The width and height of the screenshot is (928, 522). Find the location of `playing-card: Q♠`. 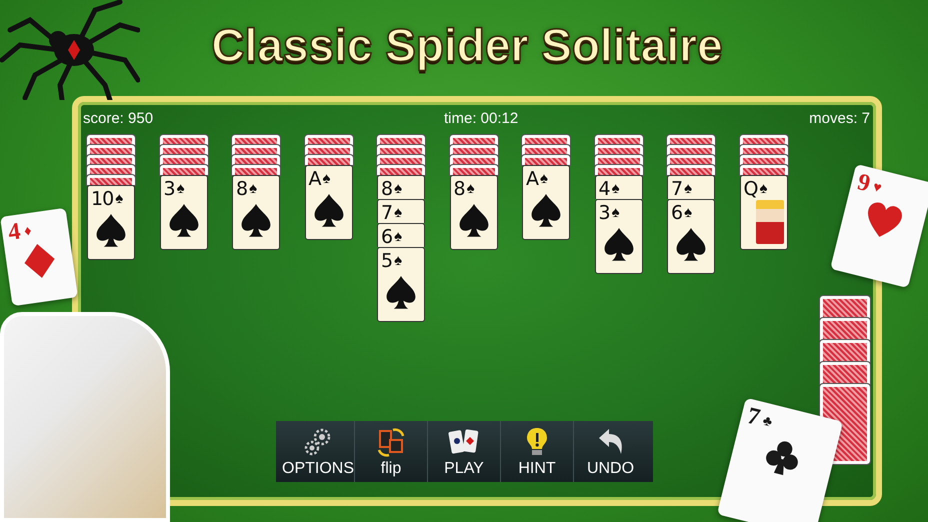

playing-card: Q♠ is located at coordinates (764, 212).